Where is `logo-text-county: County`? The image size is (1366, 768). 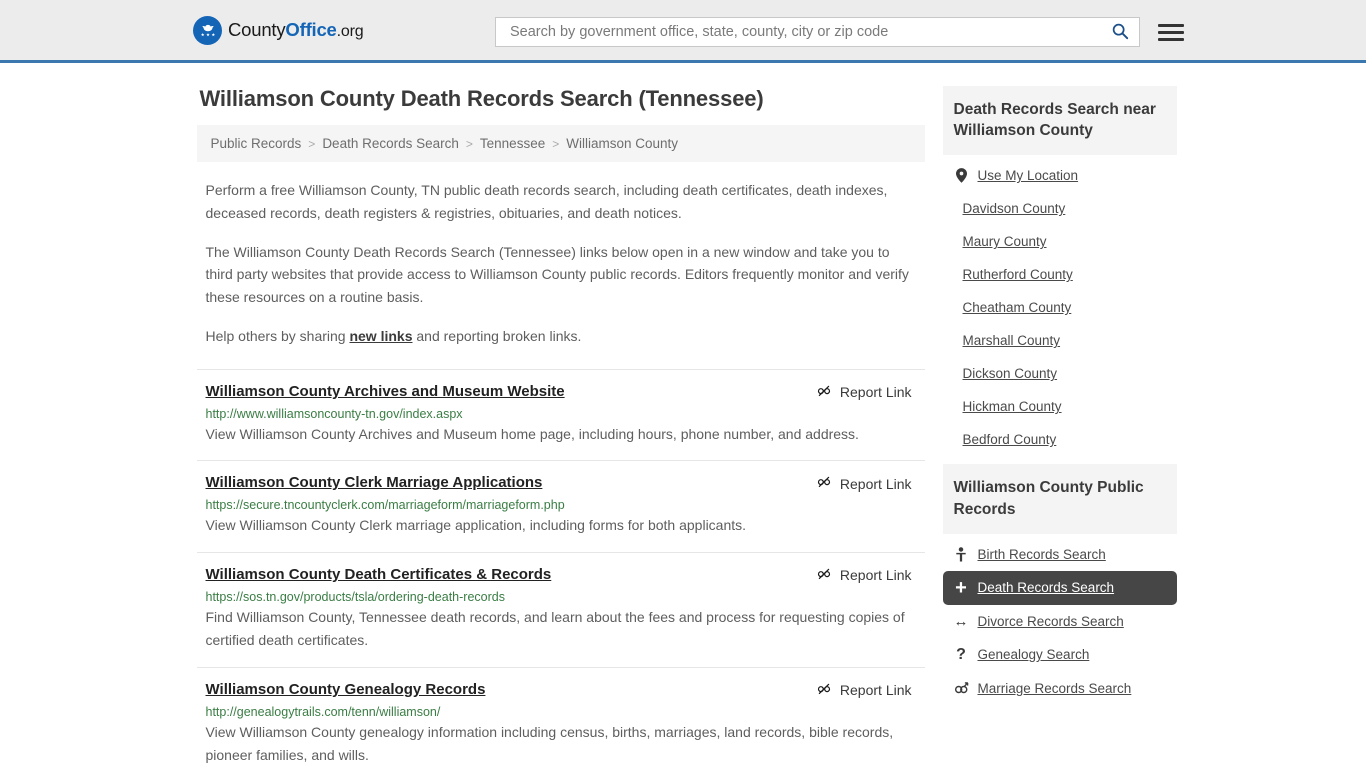
logo-text-county: County is located at coordinates (257, 29).